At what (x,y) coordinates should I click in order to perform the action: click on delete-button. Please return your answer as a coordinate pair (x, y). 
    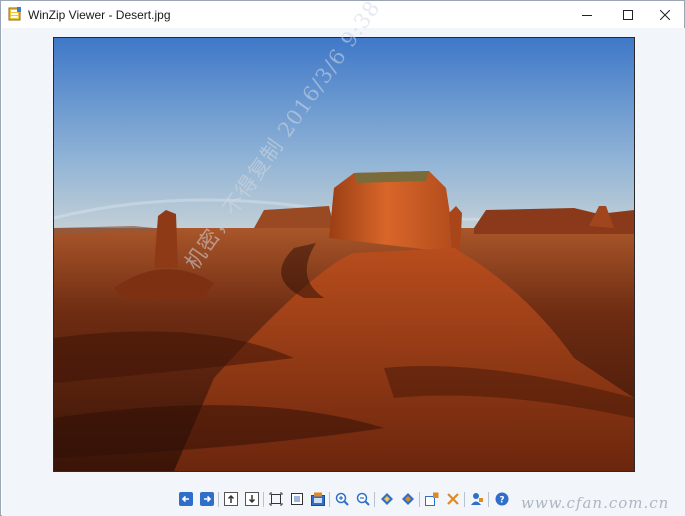
    Looking at the image, I should click on (453, 499).